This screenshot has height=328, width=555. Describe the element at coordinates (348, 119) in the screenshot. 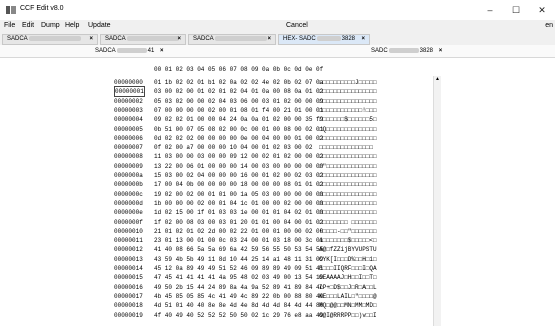

I see `row-ascii: □□□□□□□$□□□□□□5□` at that location.